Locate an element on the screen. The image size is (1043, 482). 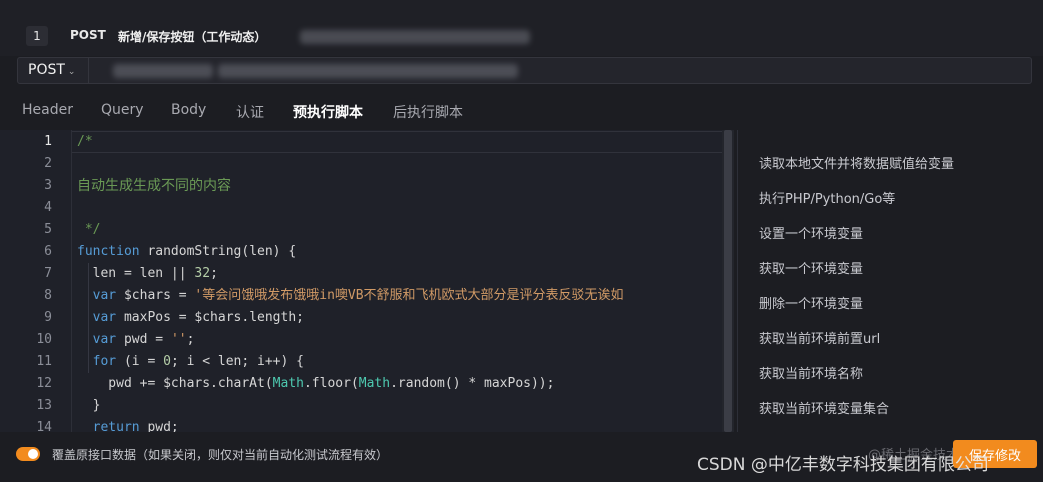
line-number: 3 is located at coordinates (48, 185).